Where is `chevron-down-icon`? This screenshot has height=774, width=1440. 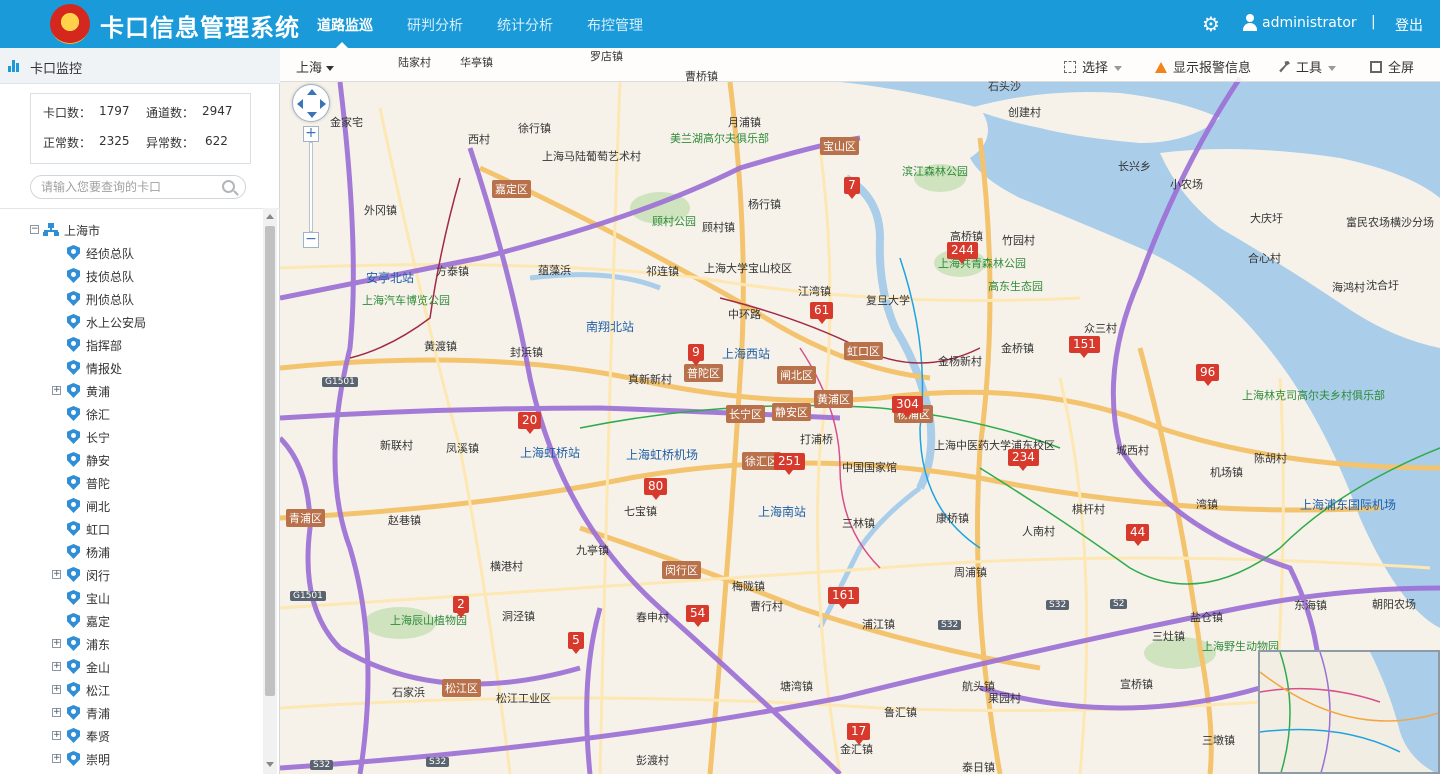
chevron-down-icon is located at coordinates (1332, 68).